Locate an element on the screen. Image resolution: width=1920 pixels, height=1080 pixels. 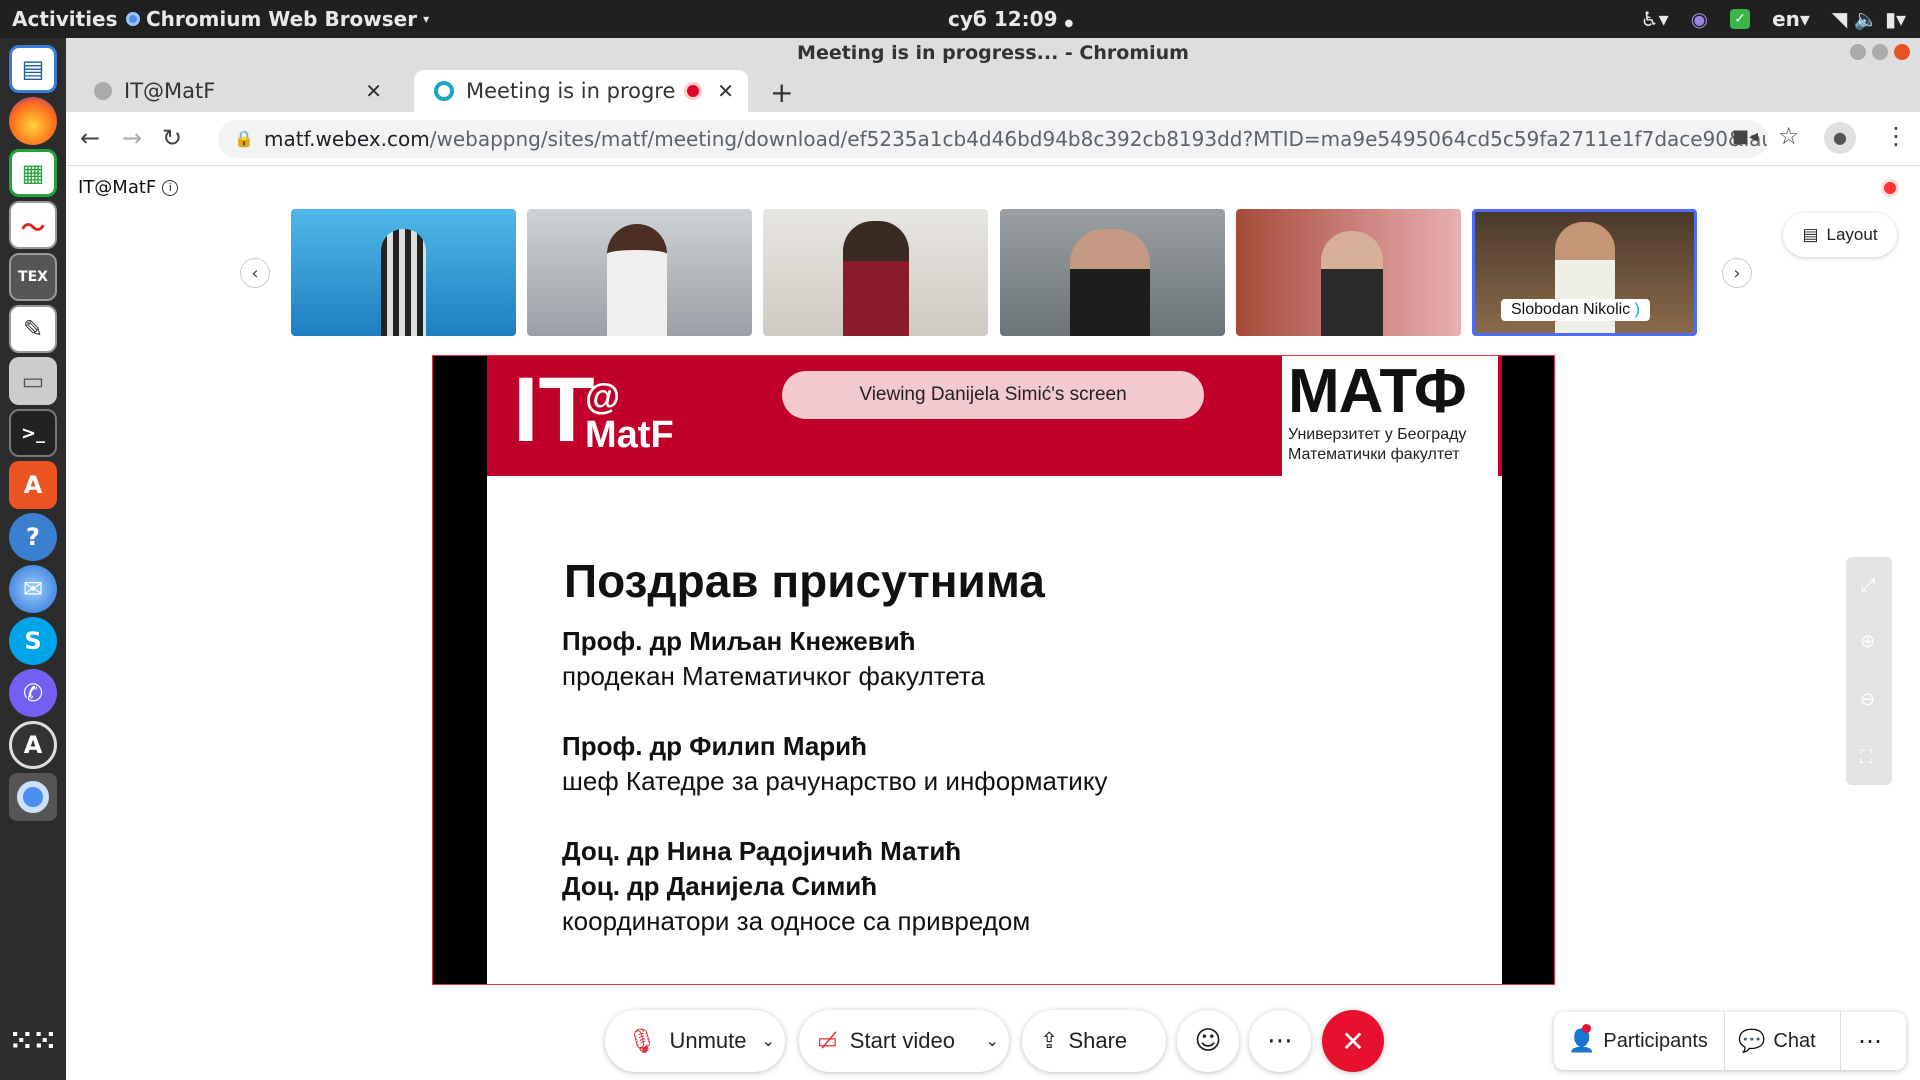
reactions-button: ☺ is located at coordinates (1208, 1041).